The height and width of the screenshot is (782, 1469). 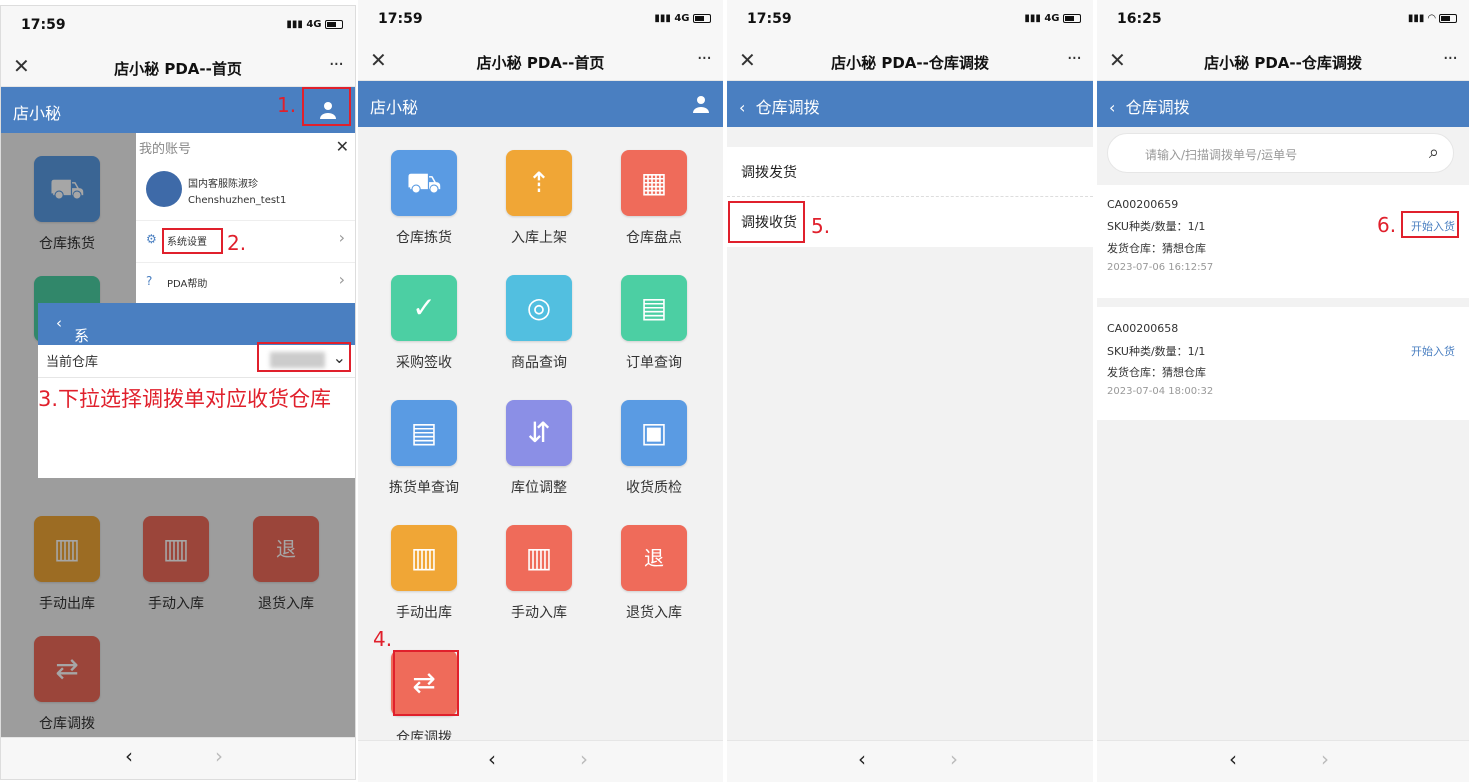 What do you see at coordinates (424, 308) in the screenshot?
I see `sign-box-icon: ✓` at bounding box center [424, 308].